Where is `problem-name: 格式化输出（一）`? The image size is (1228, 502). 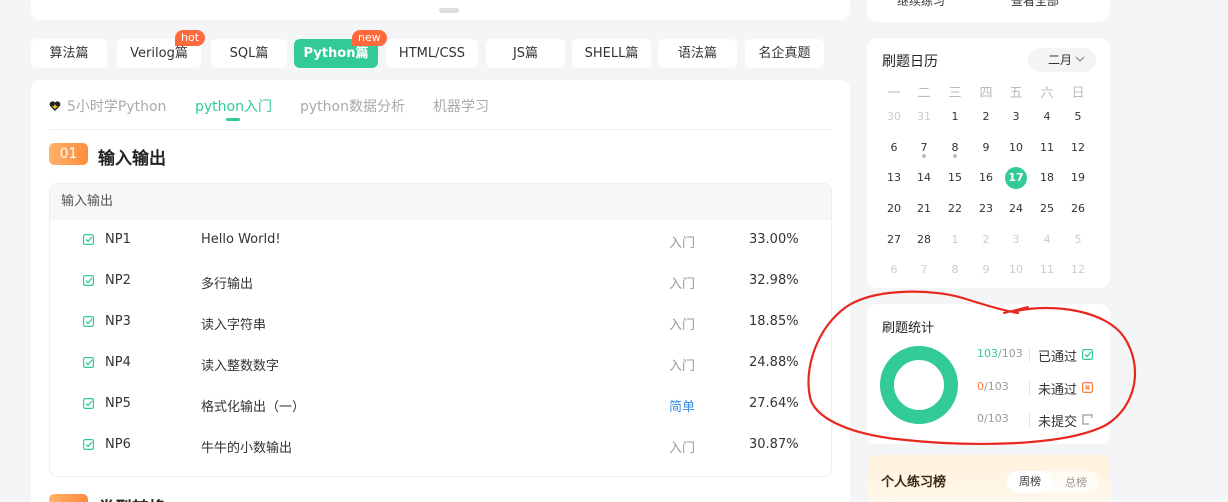 problem-name: 格式化输出（一） is located at coordinates (253, 405).